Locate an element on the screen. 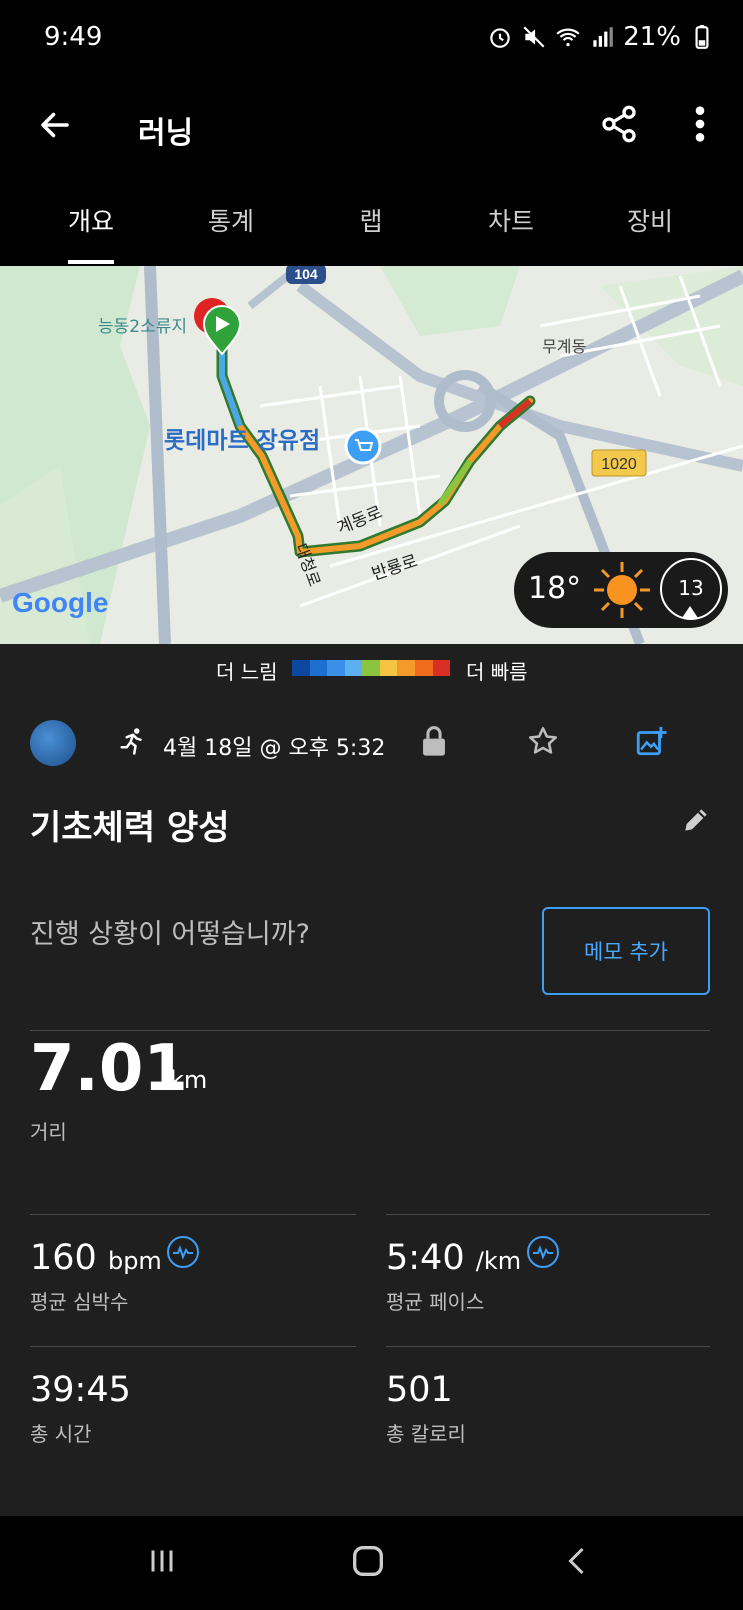 This screenshot has height=1610, width=743. avg-heart-rate-value: 160 bpm is located at coordinates (96, 1258).